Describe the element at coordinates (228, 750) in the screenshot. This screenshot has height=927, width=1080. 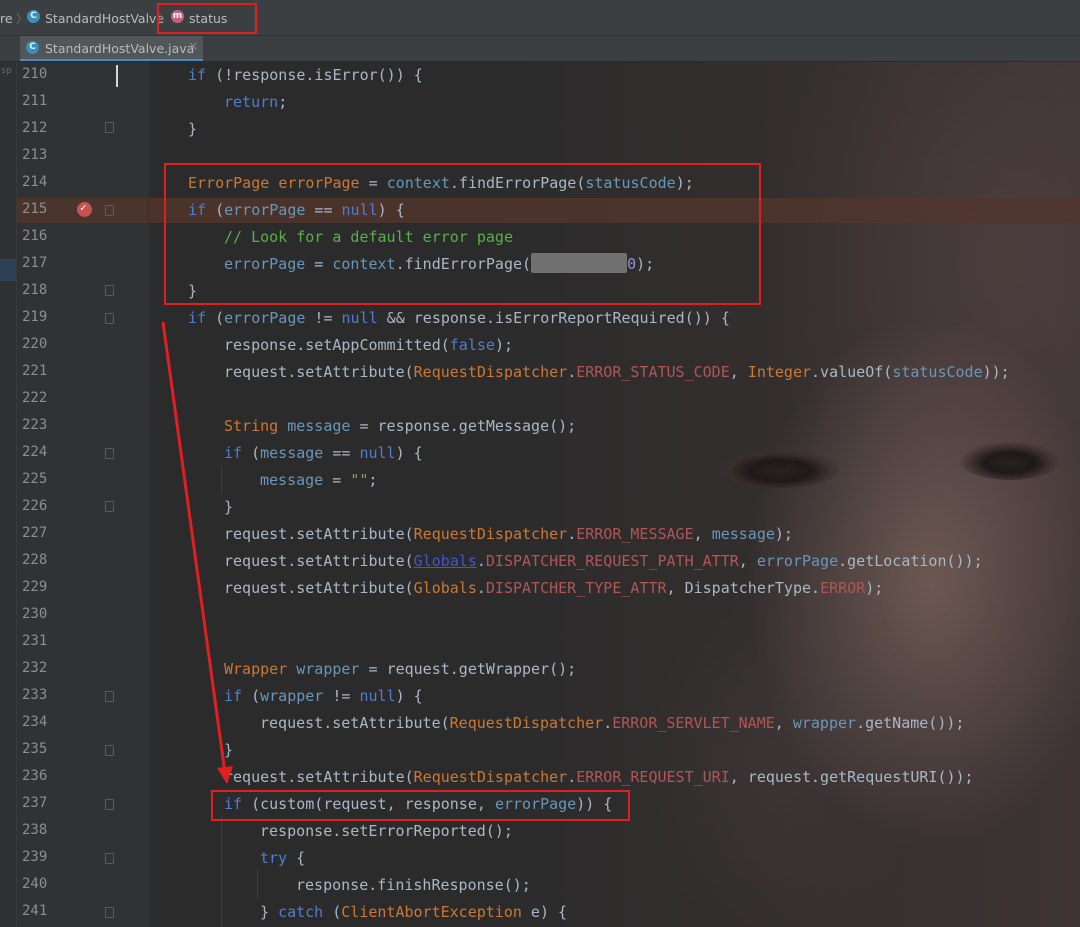
I see `code-line-235: }` at that location.